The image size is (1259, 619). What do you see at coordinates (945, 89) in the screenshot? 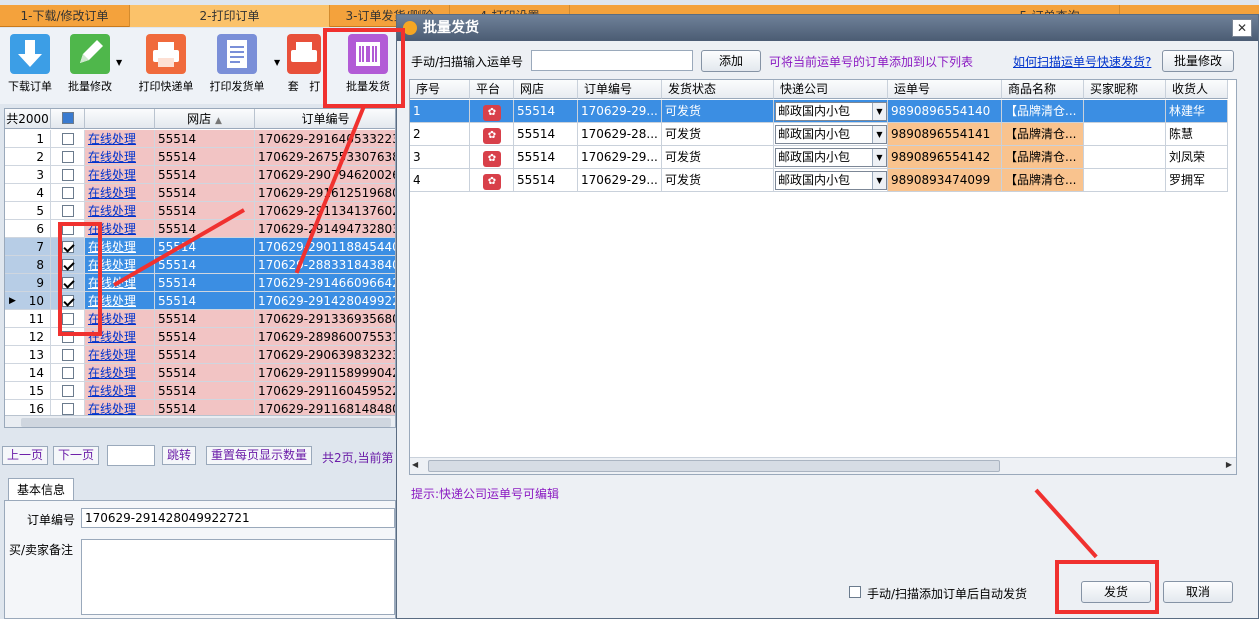
I see `column-header: 运单号` at bounding box center [945, 89].